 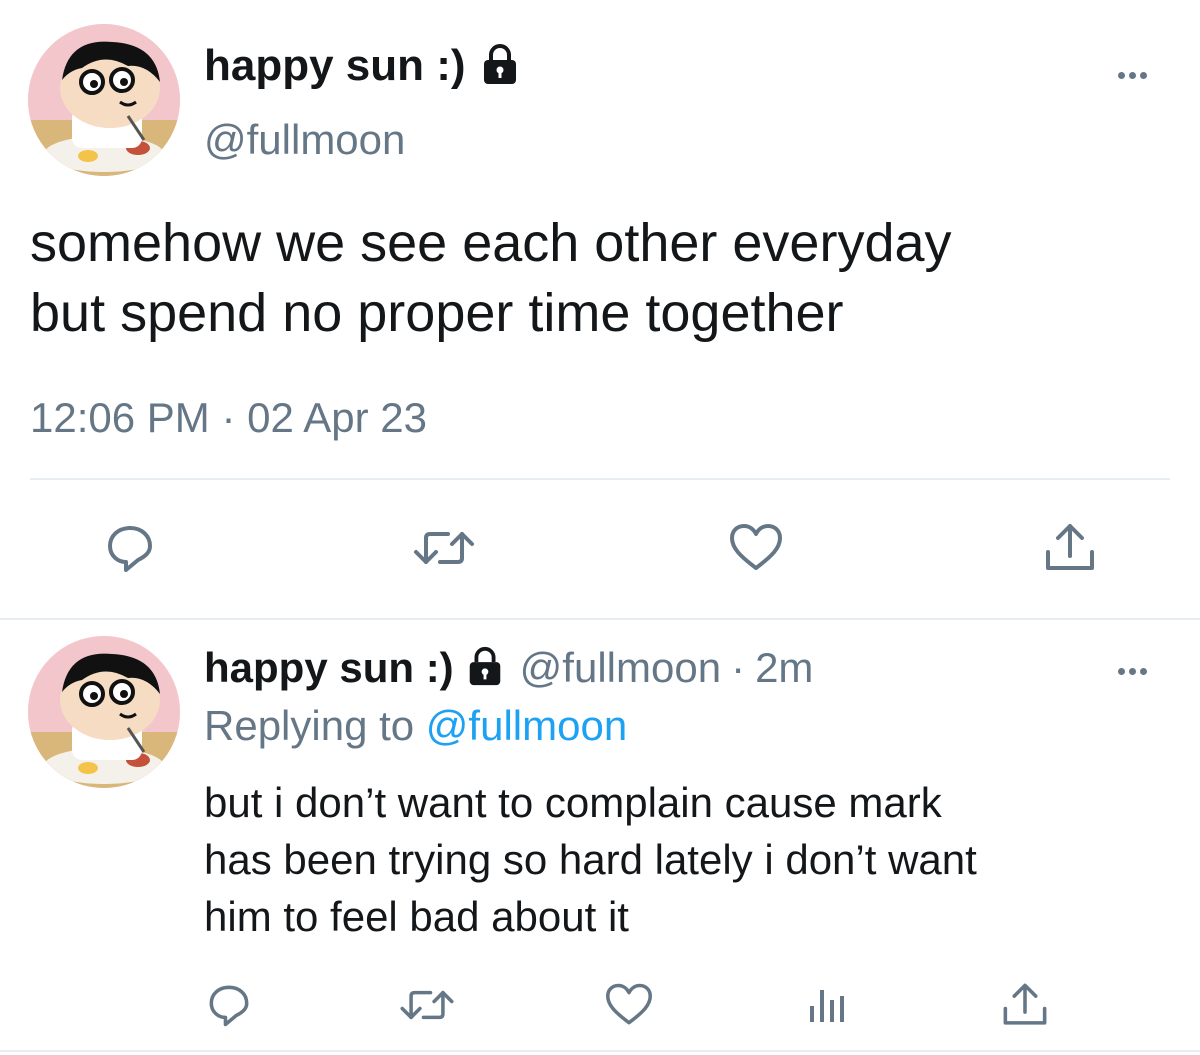 What do you see at coordinates (827, 1007) in the screenshot?
I see `analytics-icon` at bounding box center [827, 1007].